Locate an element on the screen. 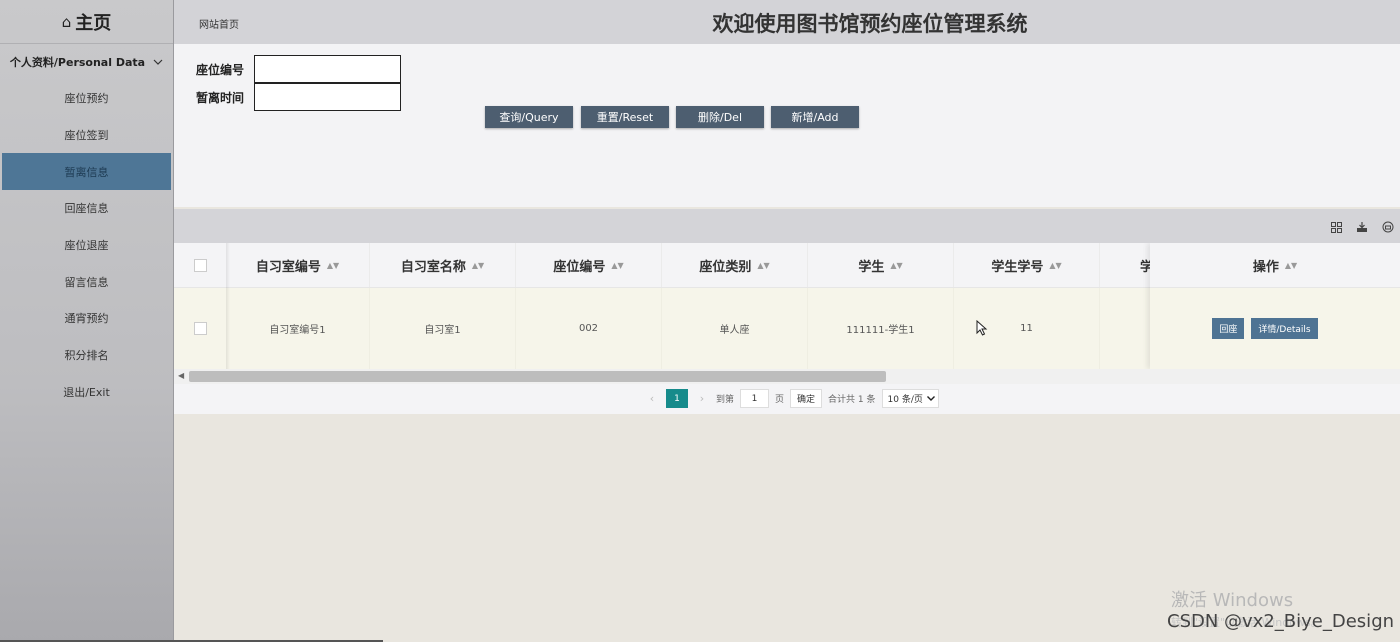 The image size is (1400, 642). sidebar-item-return-seat: 回座信息 is located at coordinates (86, 208).